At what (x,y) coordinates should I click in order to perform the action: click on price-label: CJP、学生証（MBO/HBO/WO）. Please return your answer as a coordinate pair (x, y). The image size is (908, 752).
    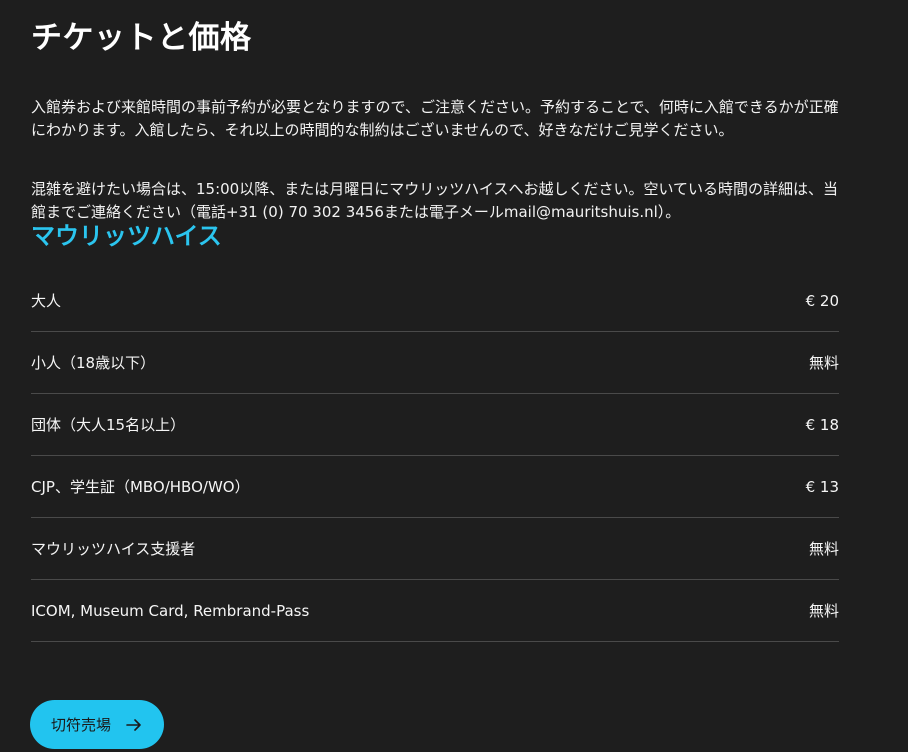
    Looking at the image, I should click on (140, 487).